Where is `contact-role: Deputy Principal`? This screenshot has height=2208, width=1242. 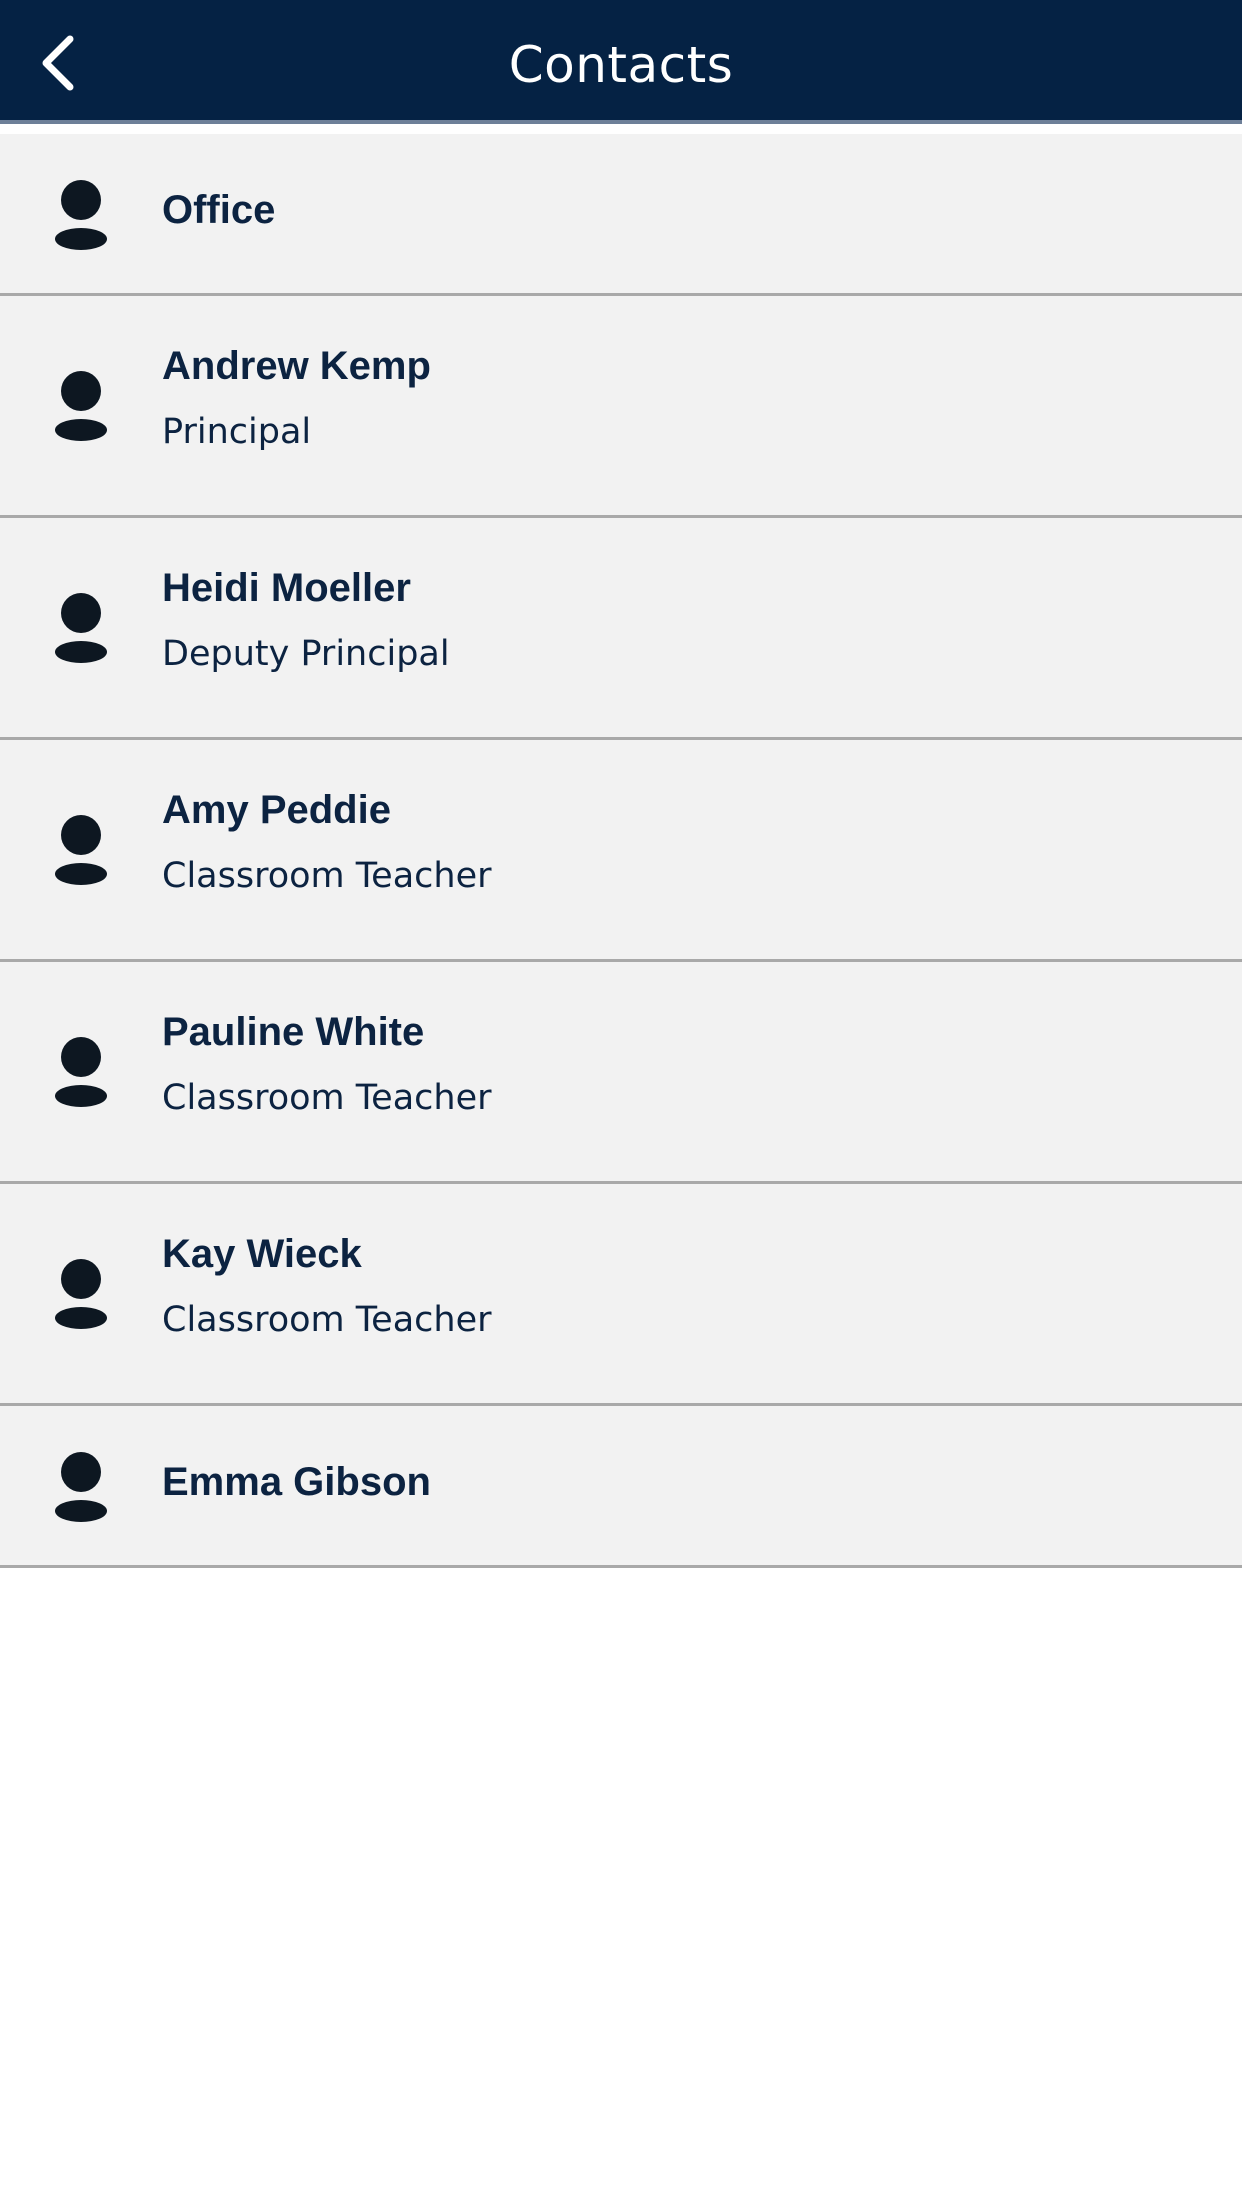
contact-role: Deputy Principal is located at coordinates (306, 654).